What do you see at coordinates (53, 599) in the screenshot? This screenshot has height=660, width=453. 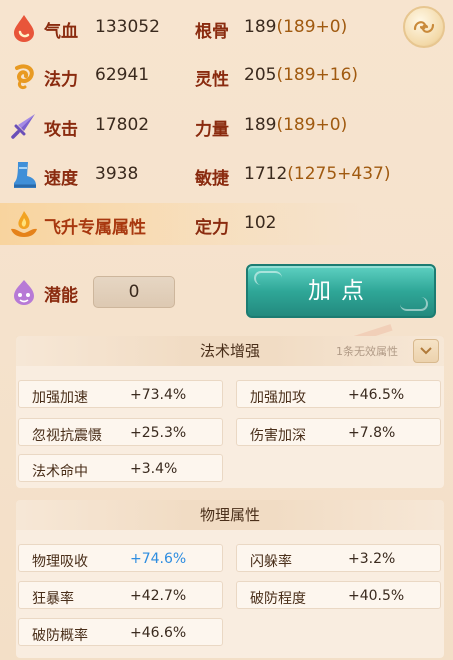 I see `attr-name: 狂暴率` at bounding box center [53, 599].